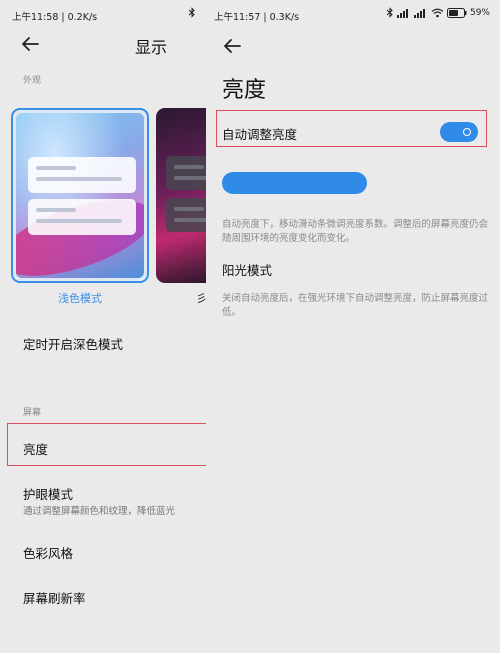 The height and width of the screenshot is (653, 500). What do you see at coordinates (48, 552) in the screenshot?
I see `color-style-item: 色彩风格` at bounding box center [48, 552].